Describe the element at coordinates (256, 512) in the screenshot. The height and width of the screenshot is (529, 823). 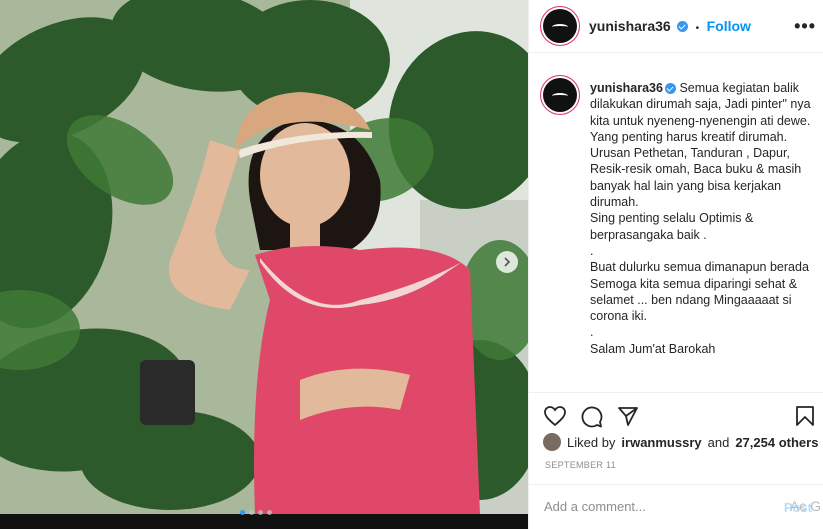
I see `carousel-indicator` at that location.